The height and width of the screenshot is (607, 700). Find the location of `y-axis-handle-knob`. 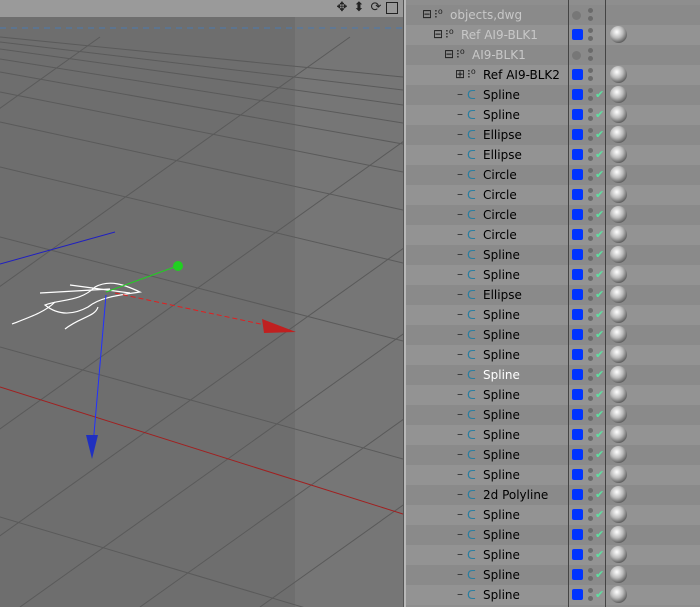

y-axis-handle-knob is located at coordinates (178, 266).